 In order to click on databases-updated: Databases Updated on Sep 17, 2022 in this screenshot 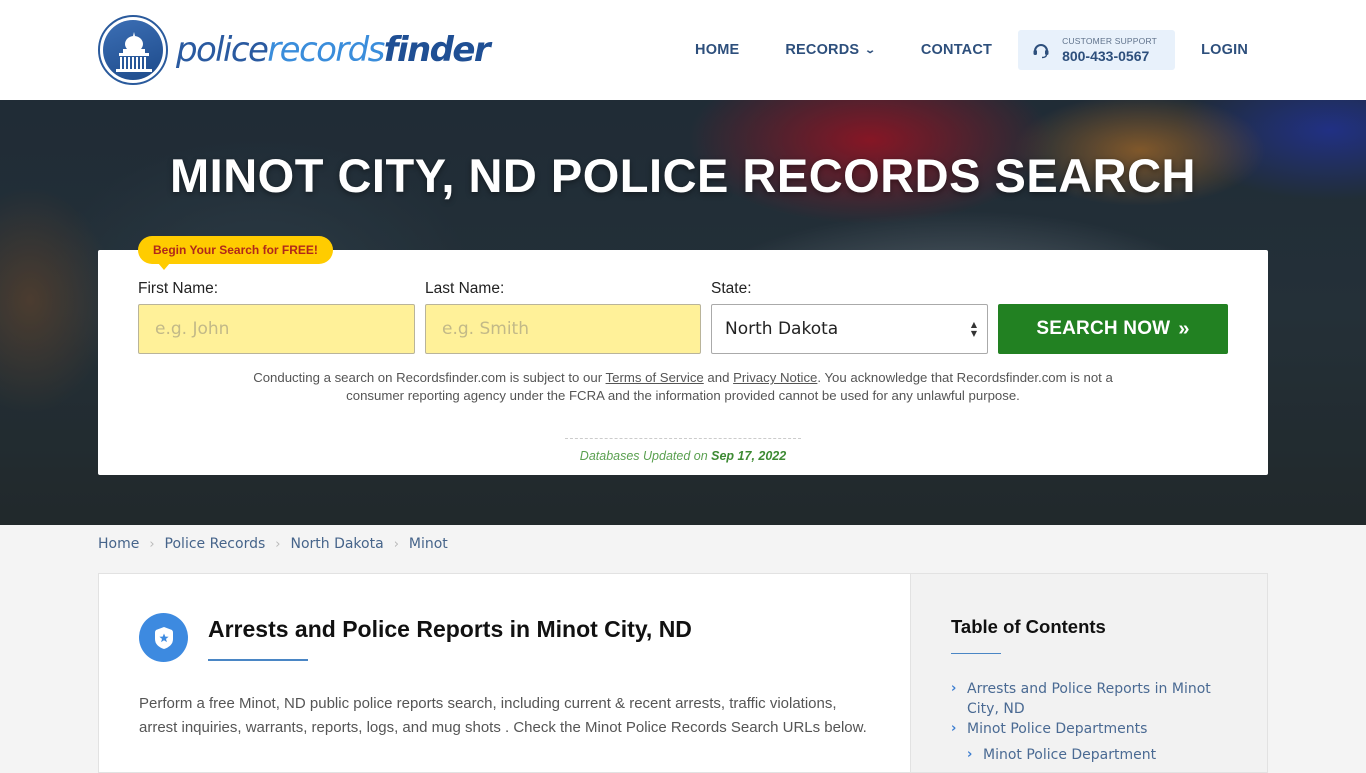, I will do `click(683, 456)`.